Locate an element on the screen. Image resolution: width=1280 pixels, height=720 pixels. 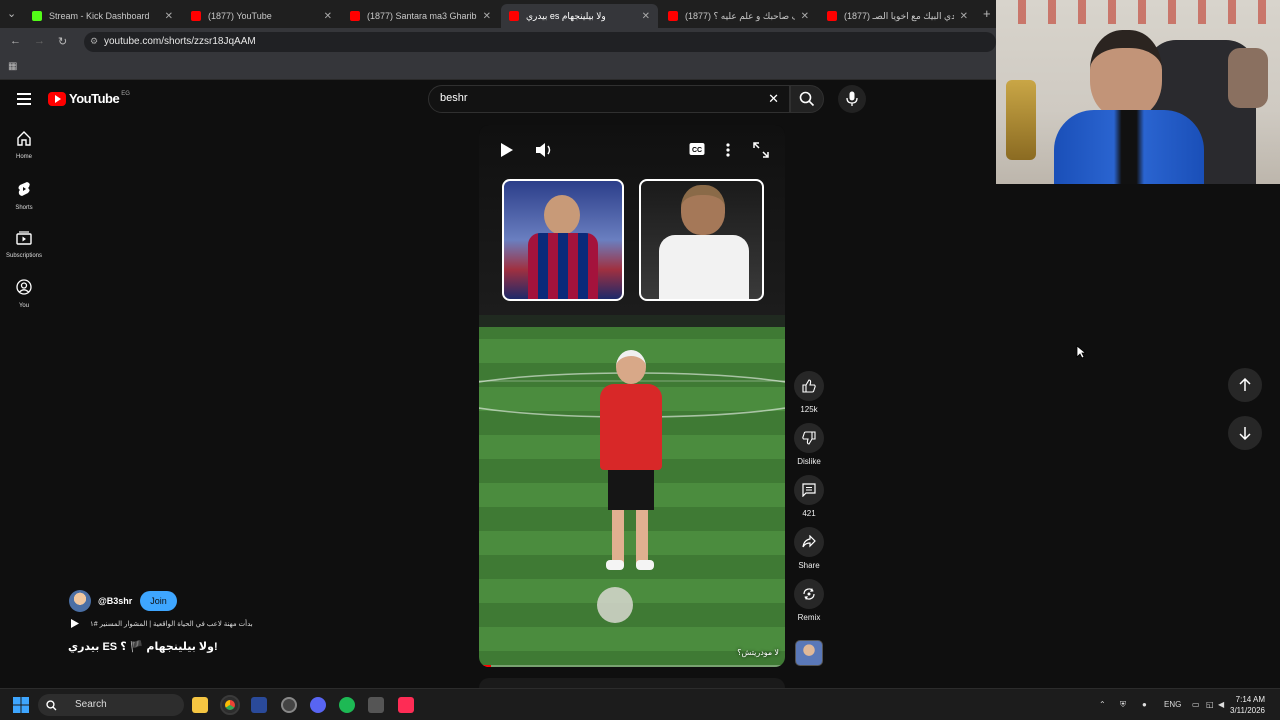
app-cube-icon is located at coordinates (376, 705).